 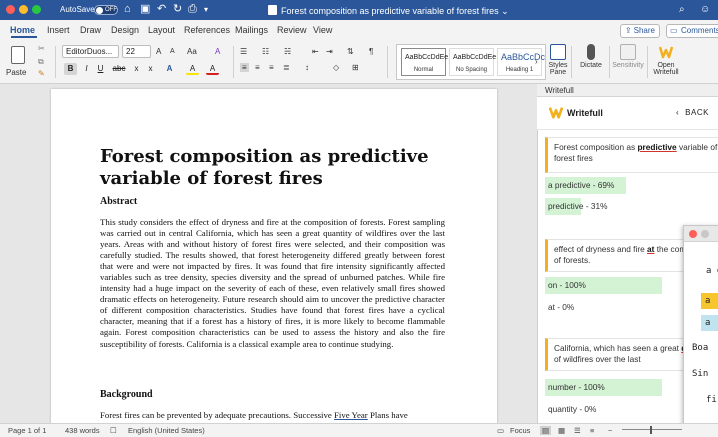 I want to click on zoom-out-icon: −, so click(x=610, y=430).